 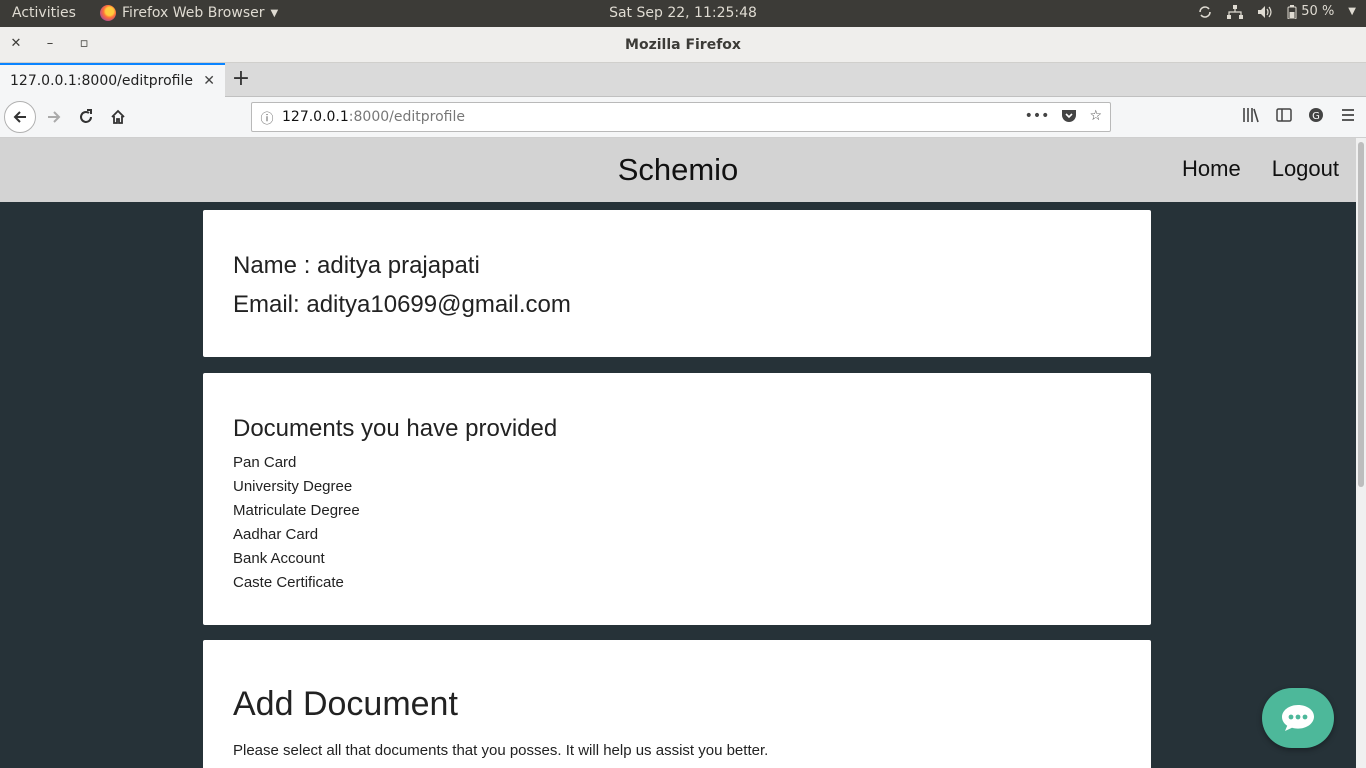 What do you see at coordinates (1318, 11) in the screenshot?
I see `battery-percent: 50 %` at bounding box center [1318, 11].